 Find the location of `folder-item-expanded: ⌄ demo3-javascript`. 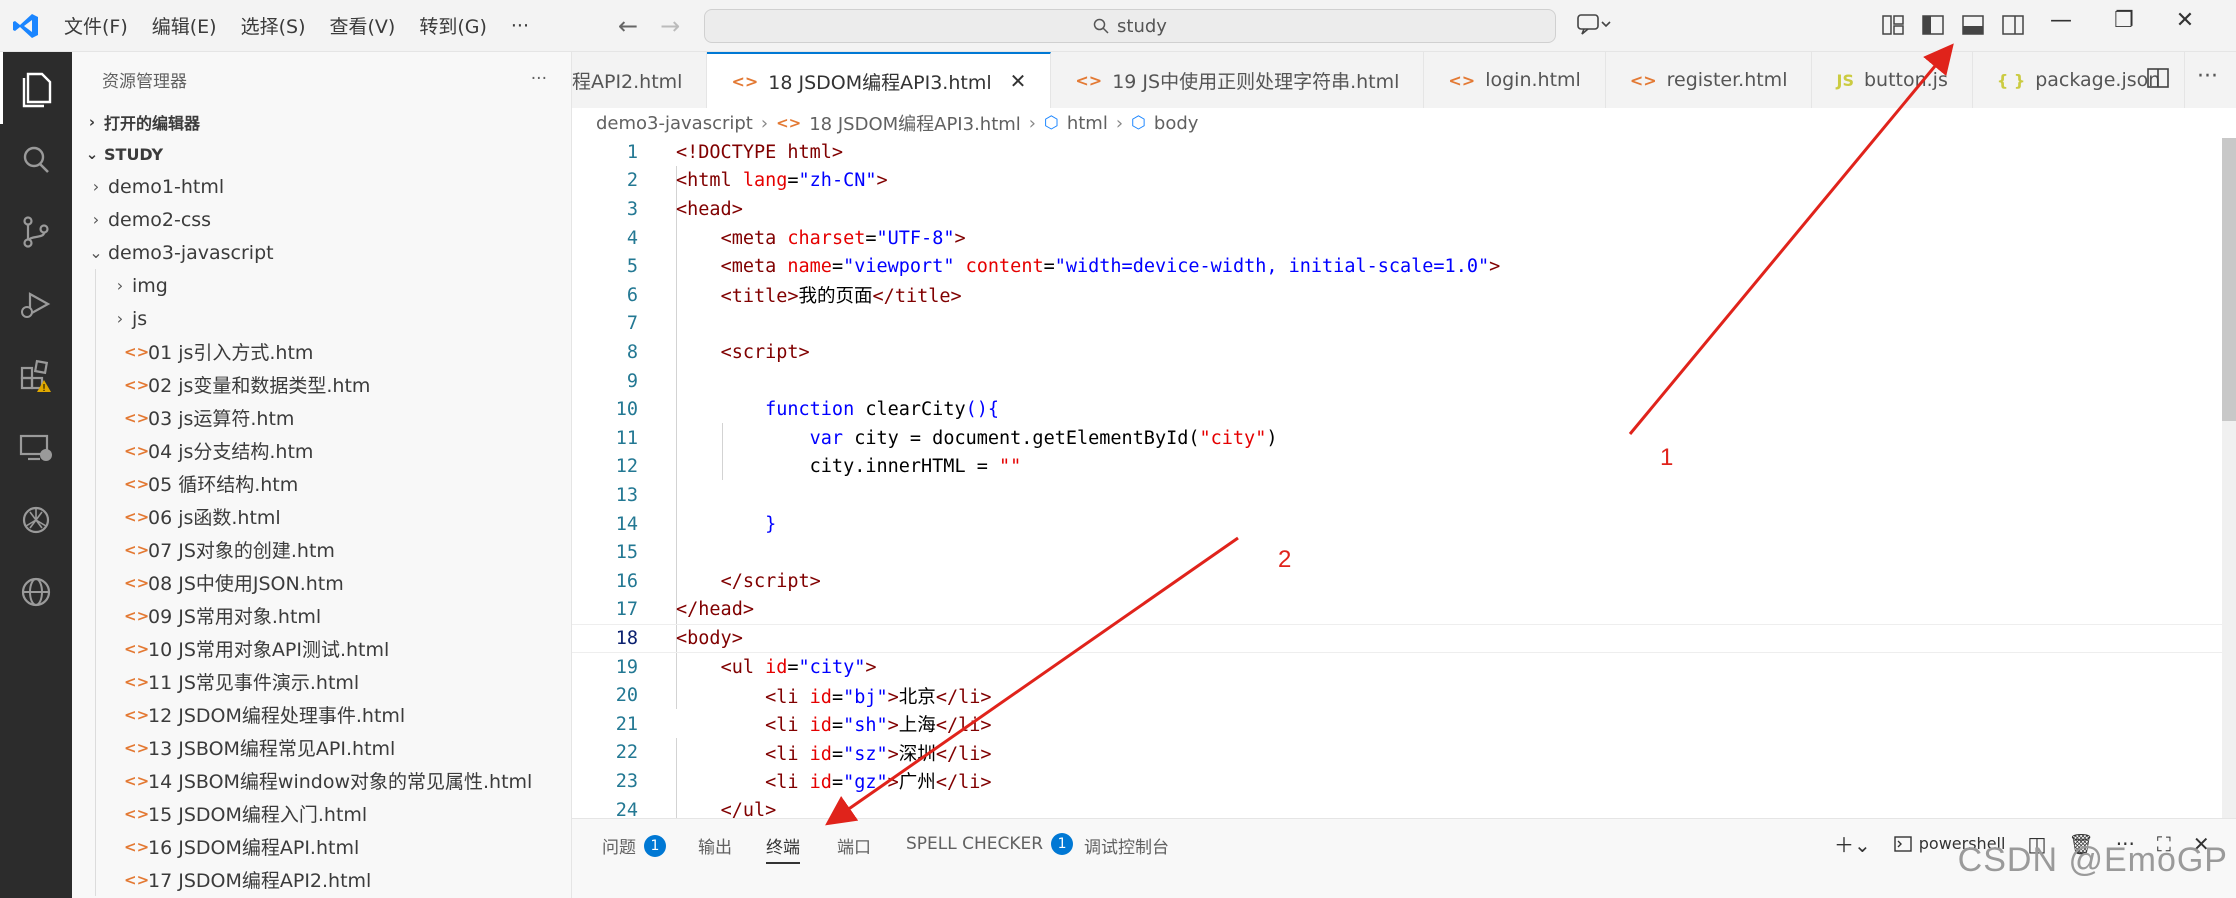

folder-item-expanded: ⌄ demo3-javascript is located at coordinates (321, 252).